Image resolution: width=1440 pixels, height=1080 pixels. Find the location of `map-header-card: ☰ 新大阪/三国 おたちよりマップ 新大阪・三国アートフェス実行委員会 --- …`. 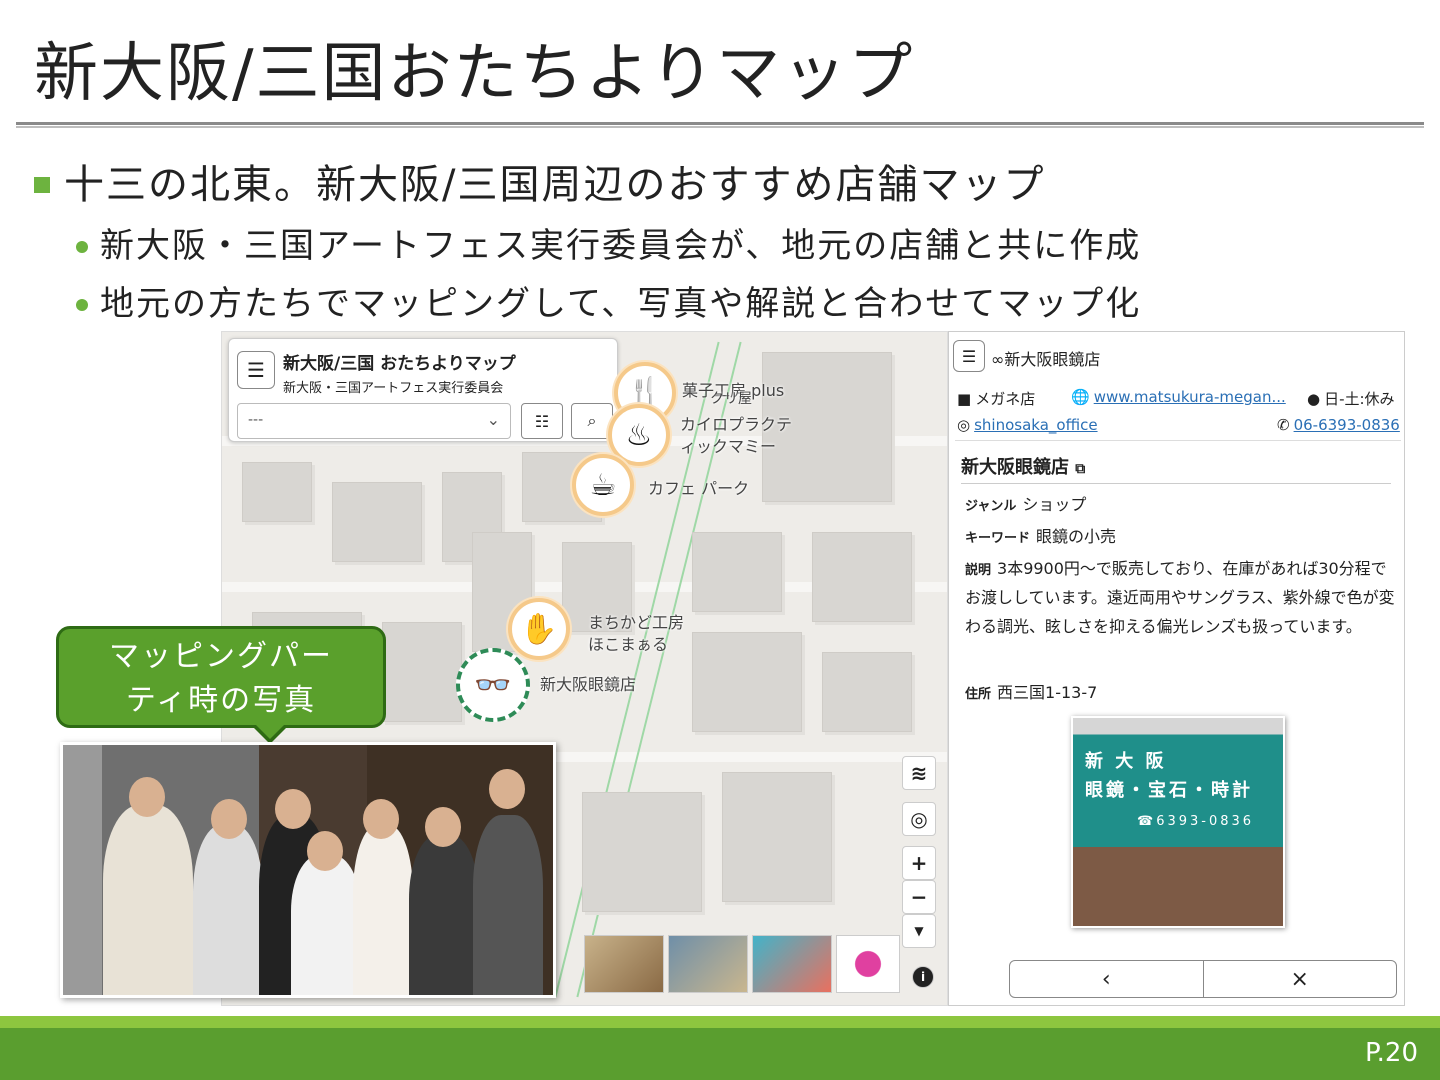

map-header-card: ☰ 新大阪/三国 おたちよりマップ 新大阪・三国アートフェス実行委員会 --- … is located at coordinates (423, 390).